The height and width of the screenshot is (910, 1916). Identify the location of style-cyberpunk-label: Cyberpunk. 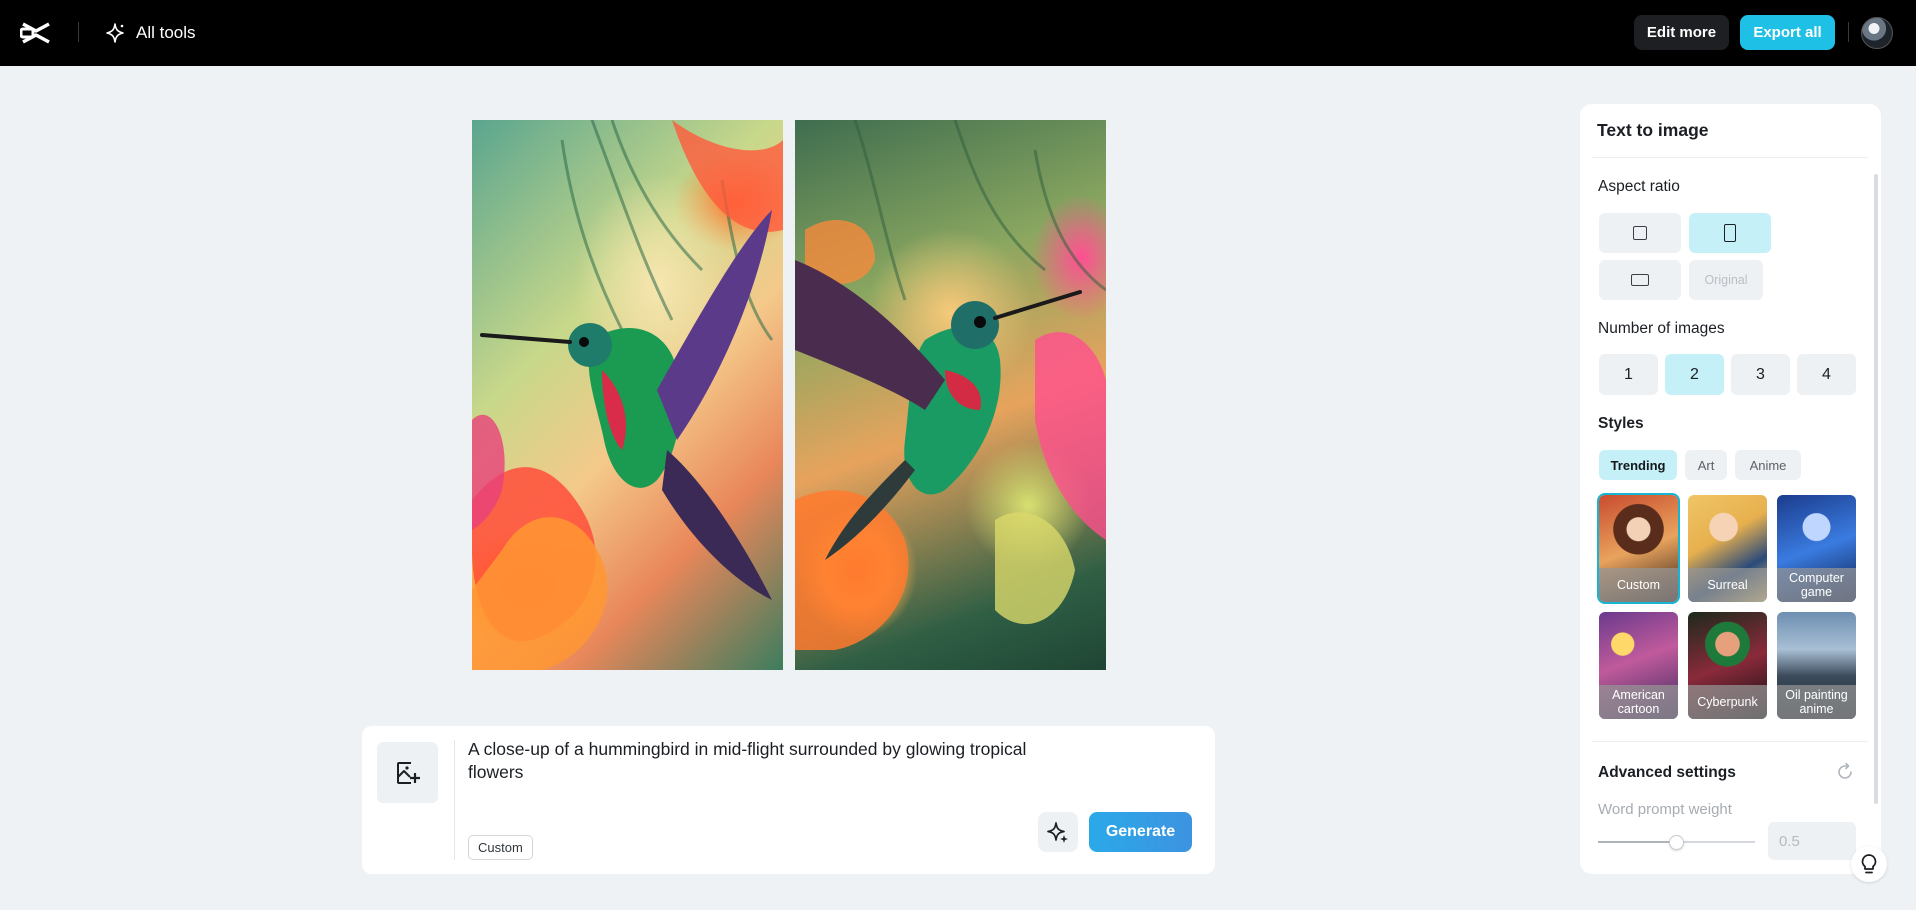
(1727, 702).